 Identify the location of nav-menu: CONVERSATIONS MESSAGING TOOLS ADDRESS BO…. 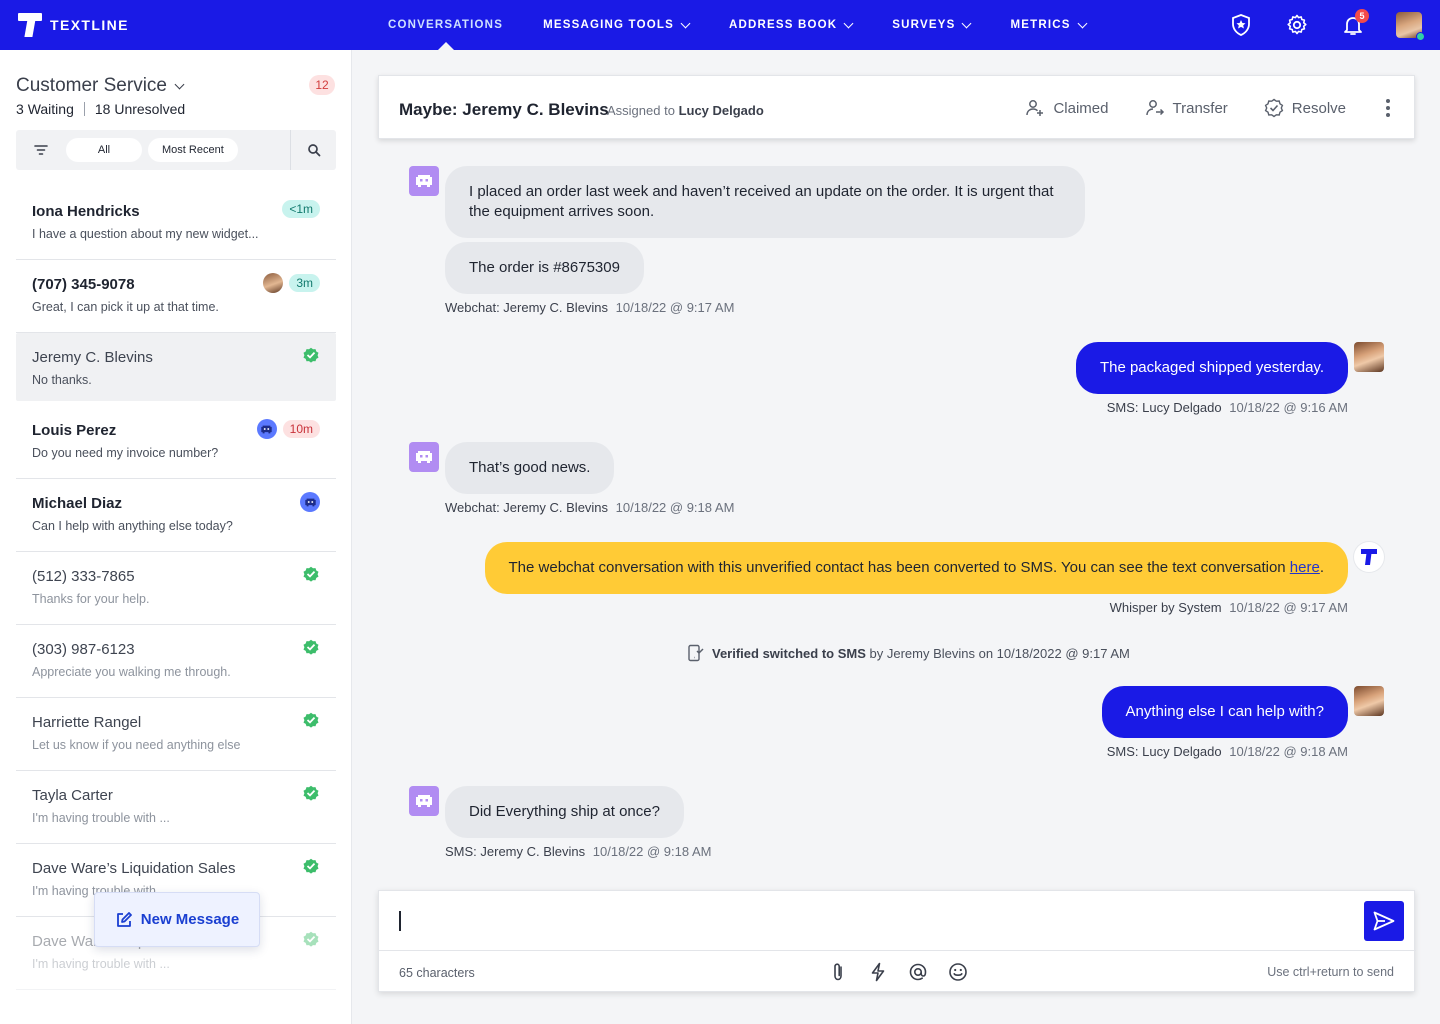
(737, 25).